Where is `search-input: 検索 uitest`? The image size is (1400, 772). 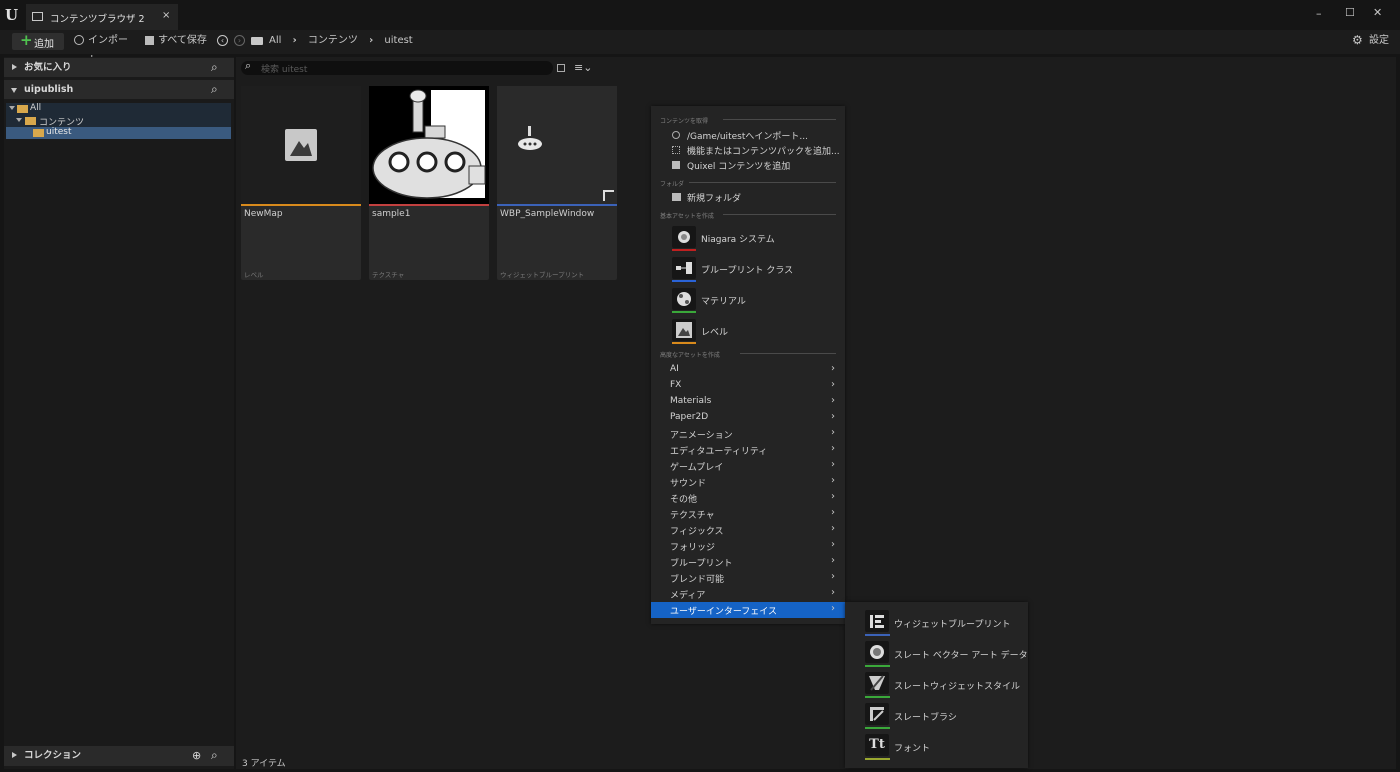 search-input: 検索 uitest is located at coordinates (284, 68).